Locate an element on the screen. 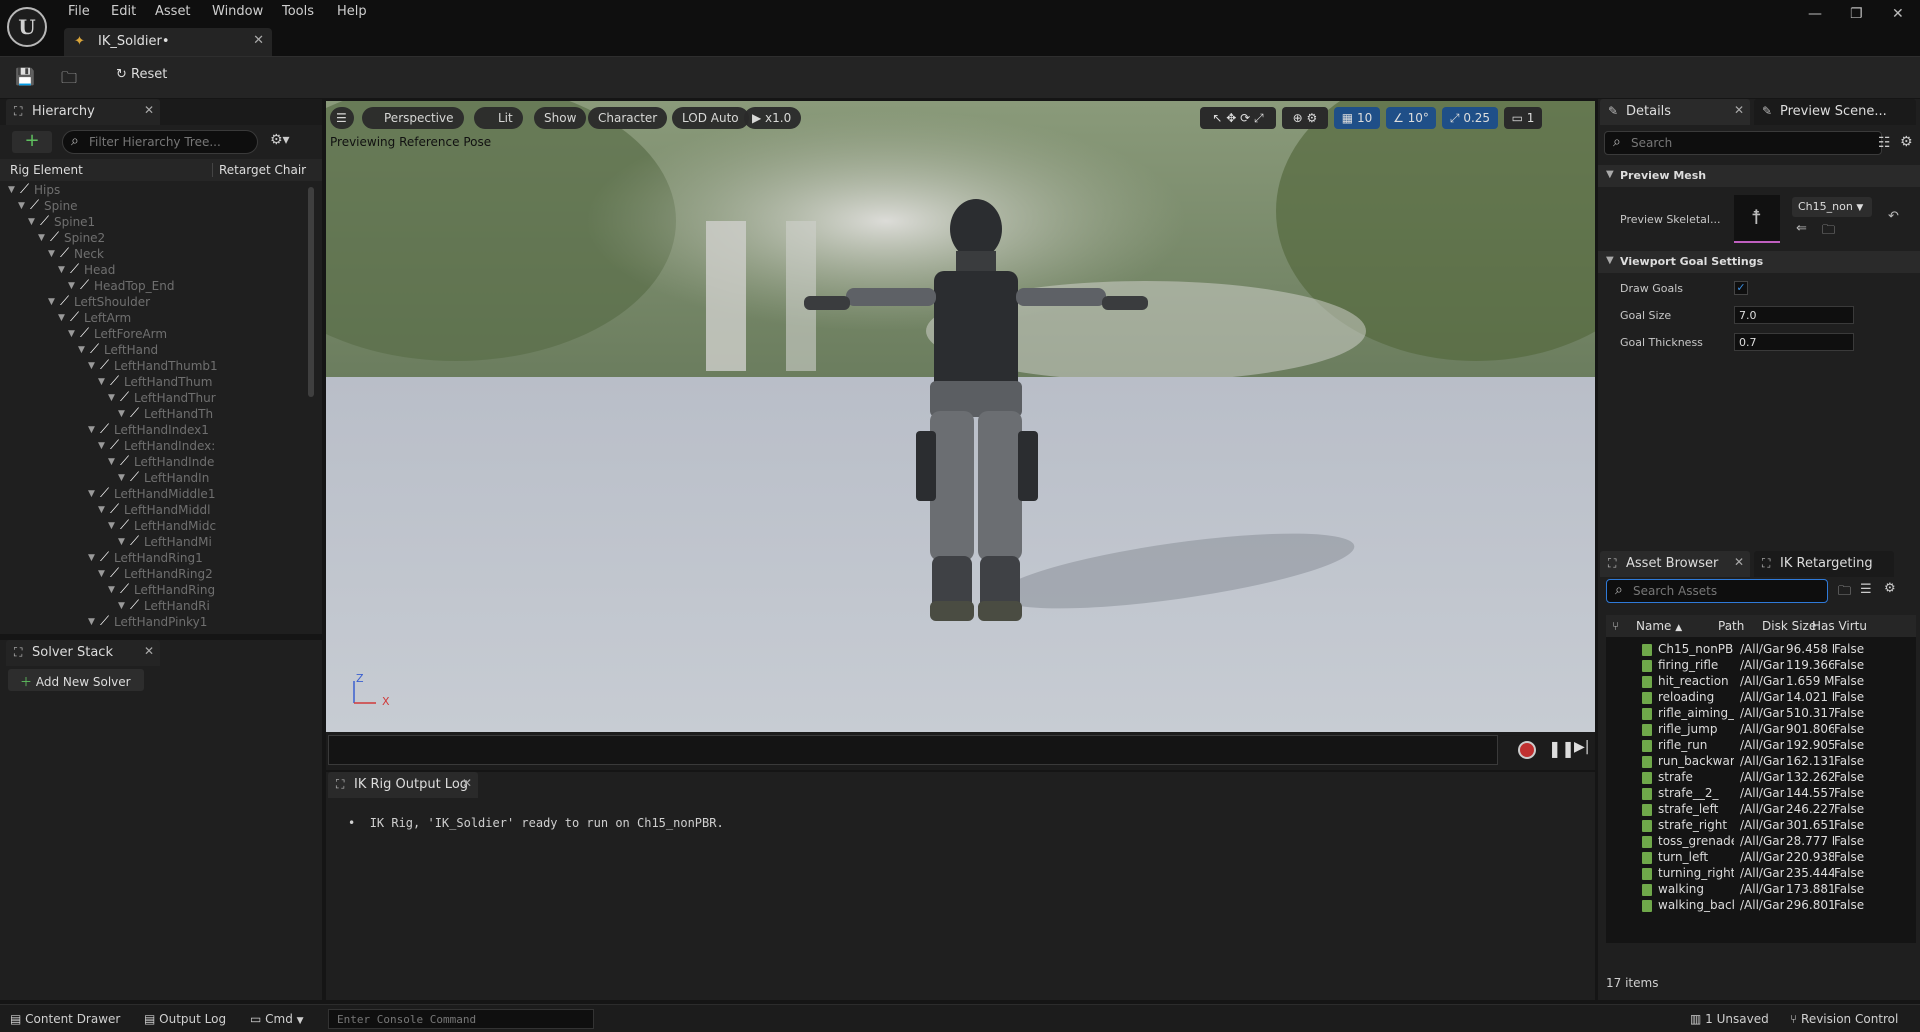 The image size is (1920, 1032). content-drawer-button: ▤ Content Drawer is located at coordinates (65, 1019).